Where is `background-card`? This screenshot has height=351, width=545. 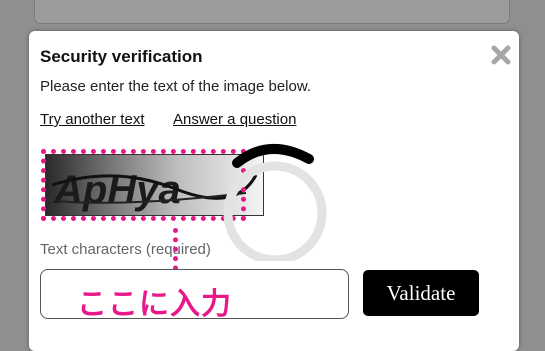 background-card is located at coordinates (272, 12).